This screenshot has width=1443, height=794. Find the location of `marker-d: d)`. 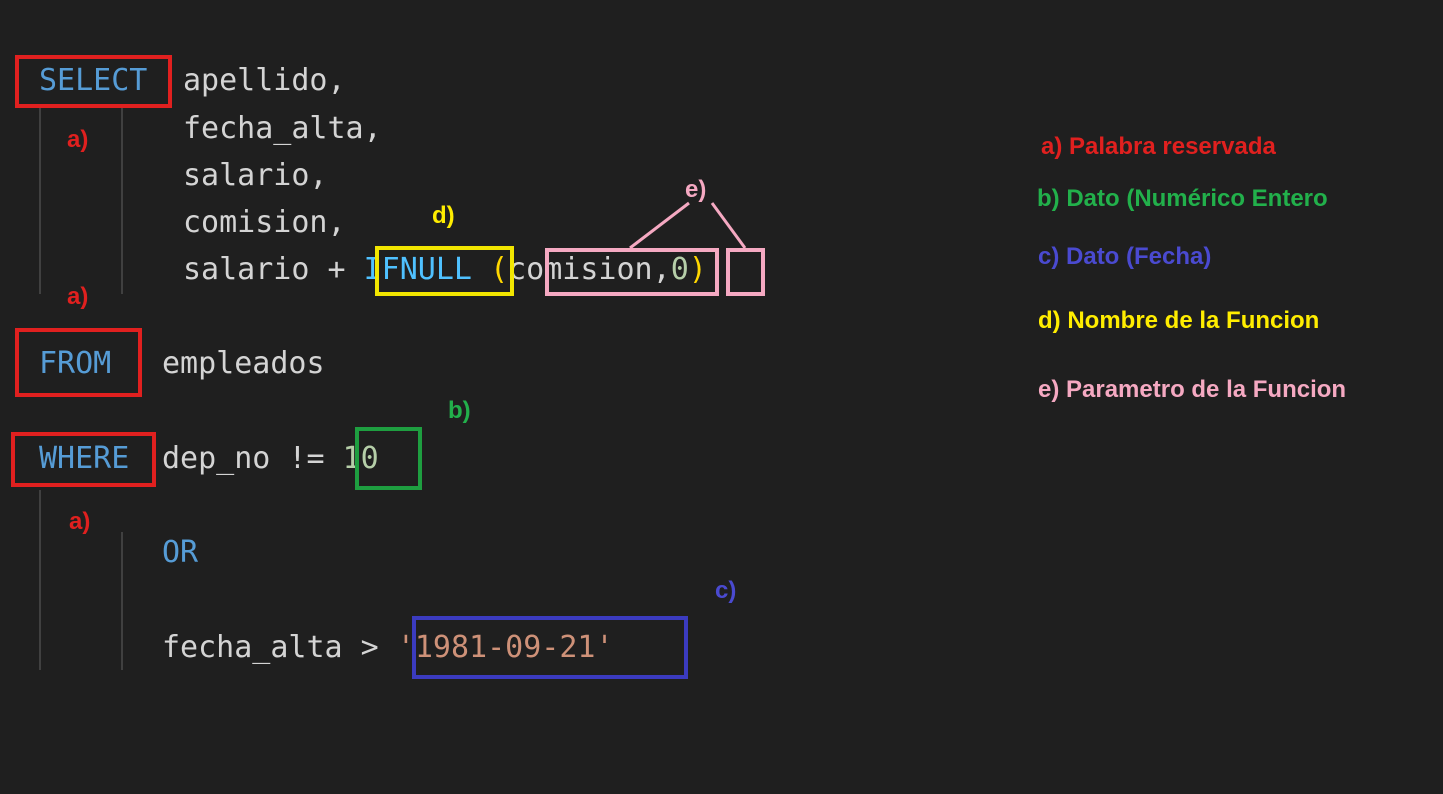

marker-d: d) is located at coordinates (443, 215).